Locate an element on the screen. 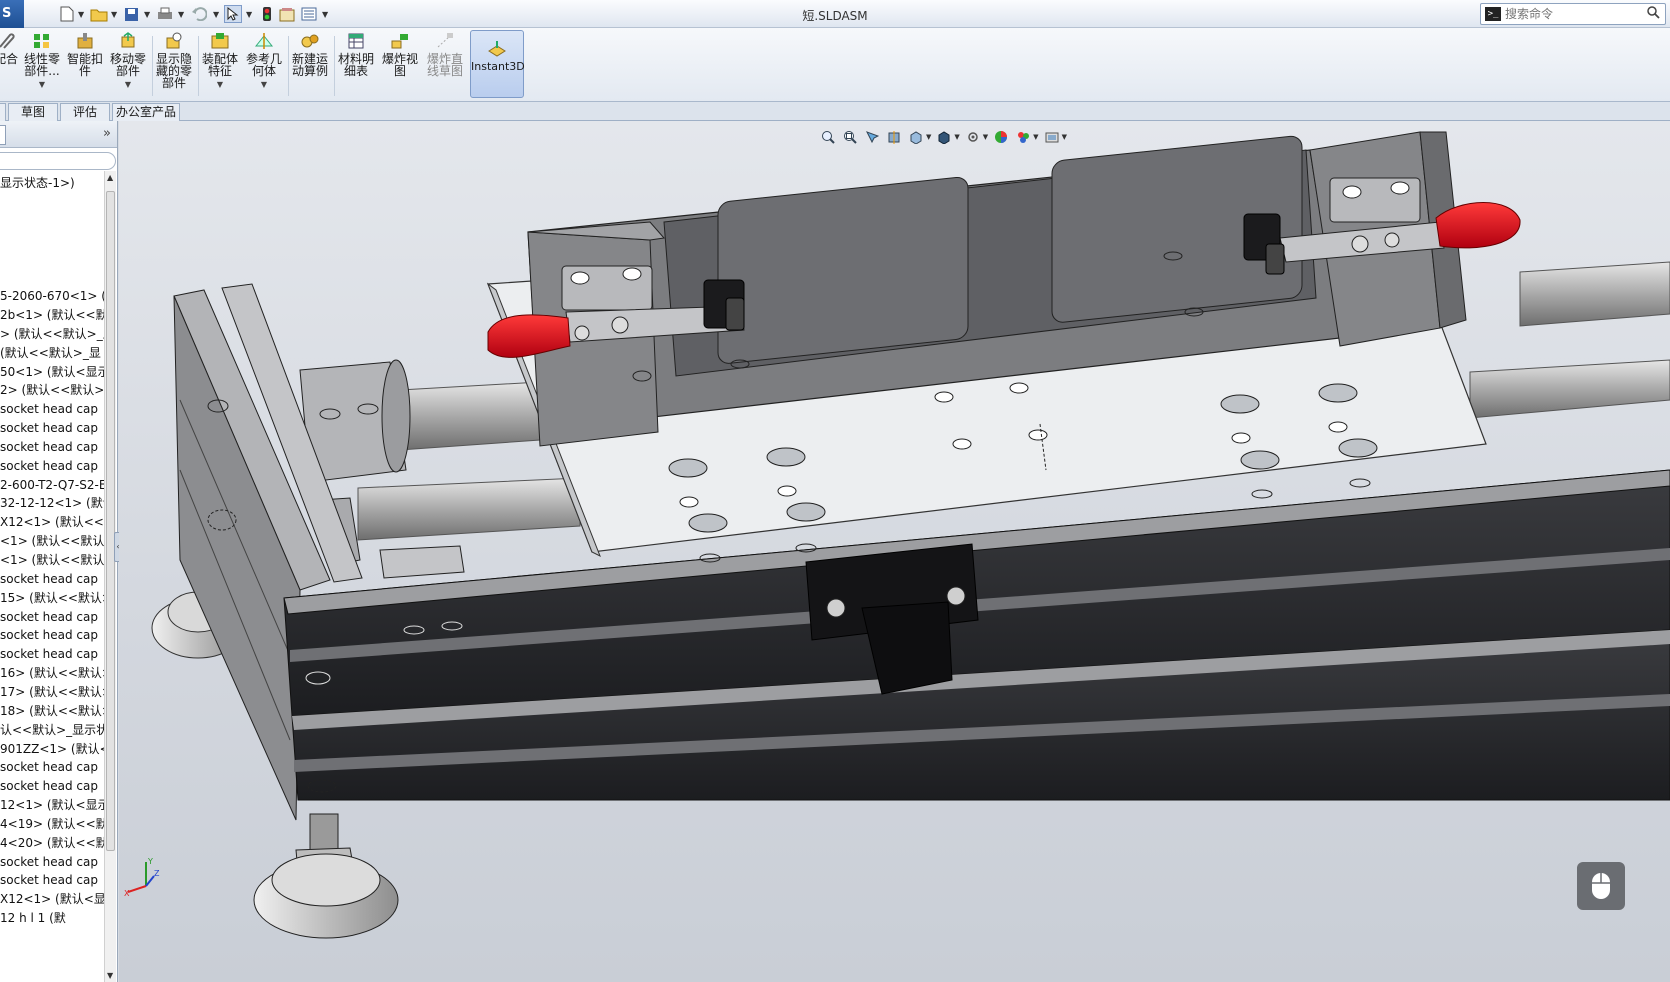 Image resolution: width=1670 pixels, height=982 pixels. tree-item: > (默认<<默认>_显 is located at coordinates (52, 334).